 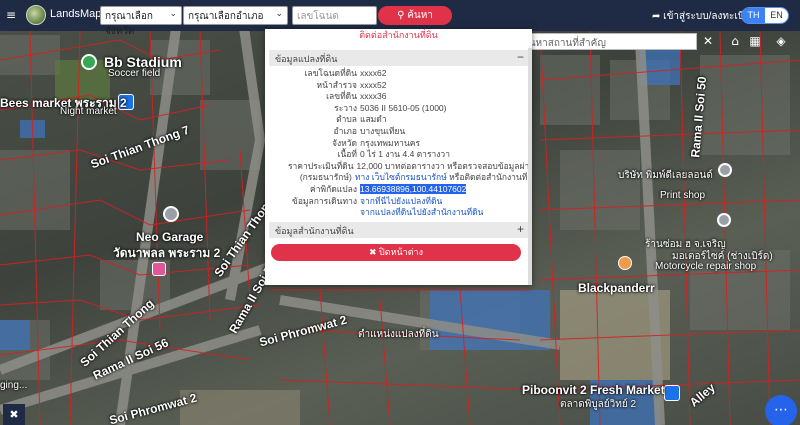 What do you see at coordinates (306, 59) in the screenshot?
I see `land-info-section-title: ข้อมูลแปลงที่ดิน` at bounding box center [306, 59].